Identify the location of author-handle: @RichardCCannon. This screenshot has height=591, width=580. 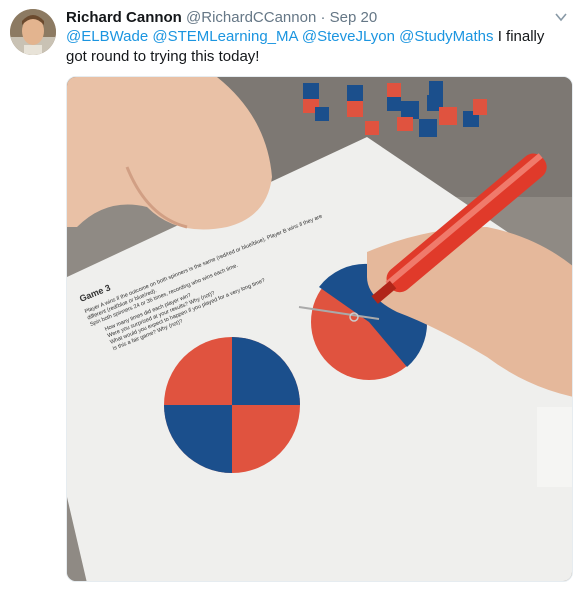
(251, 17).